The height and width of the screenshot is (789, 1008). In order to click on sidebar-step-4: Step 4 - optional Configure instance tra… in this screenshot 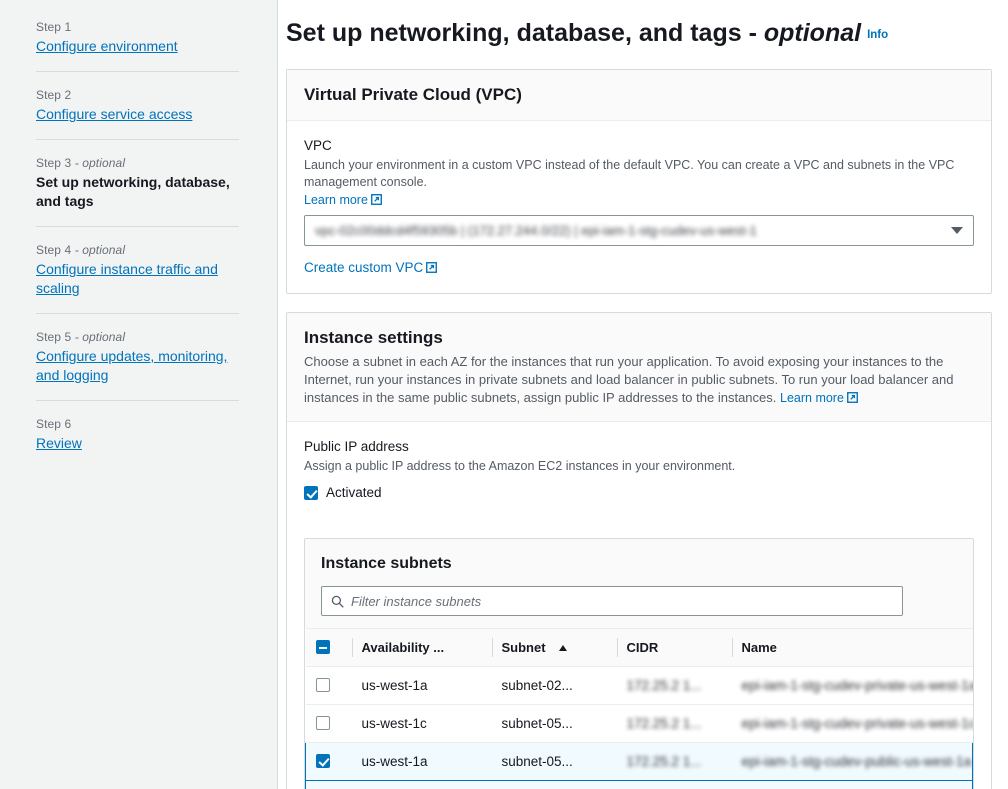, I will do `click(138, 269)`.